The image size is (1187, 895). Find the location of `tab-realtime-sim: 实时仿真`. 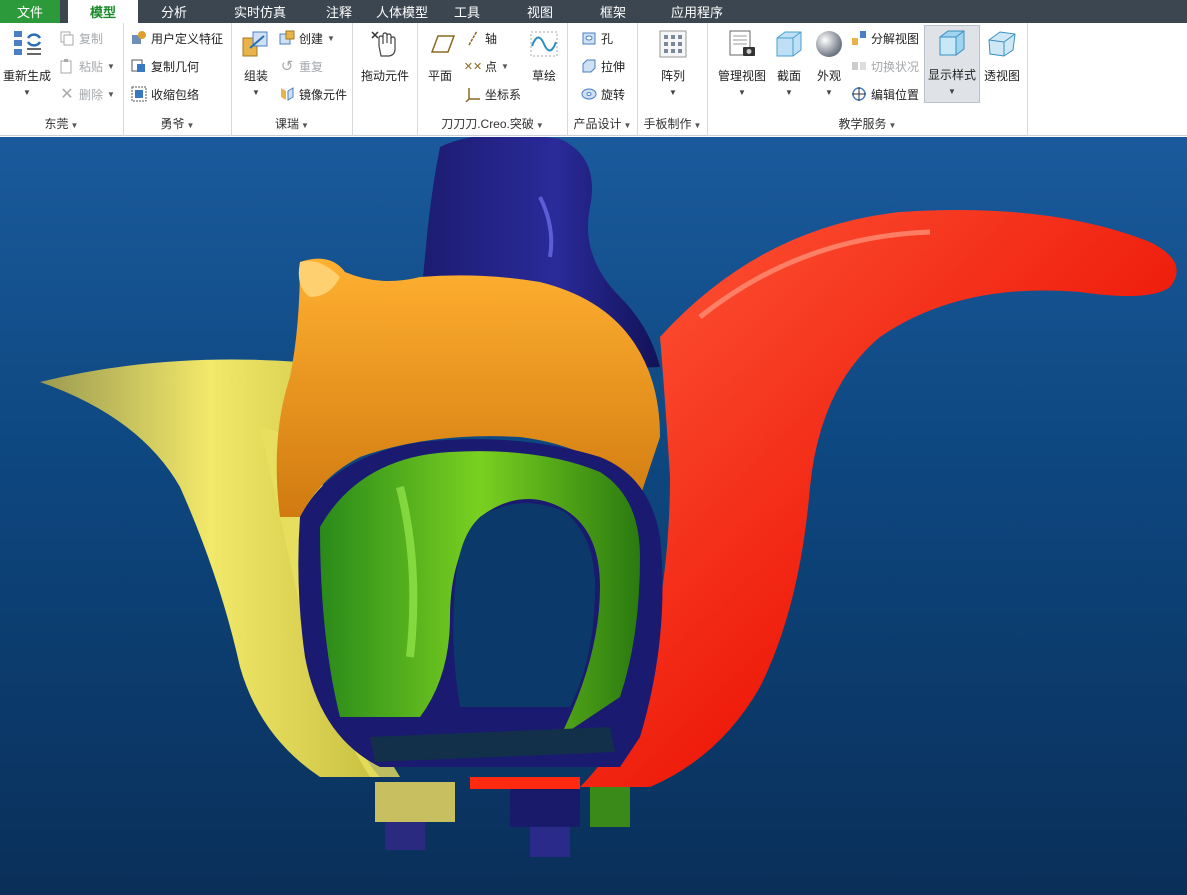

tab-realtime-sim: 实时仿真 is located at coordinates (260, 11).